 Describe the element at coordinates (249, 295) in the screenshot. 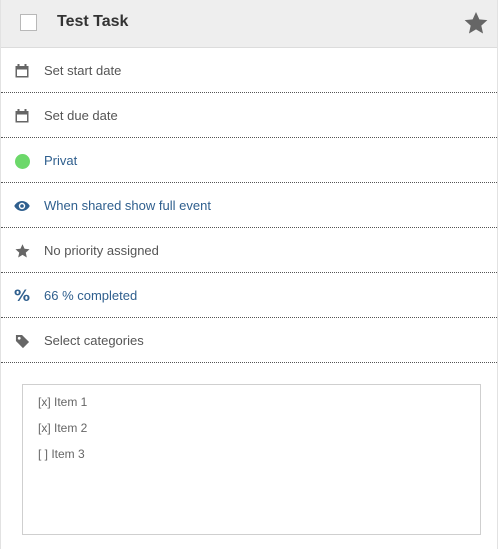

I see `progress-row: % 66 % completed` at that location.